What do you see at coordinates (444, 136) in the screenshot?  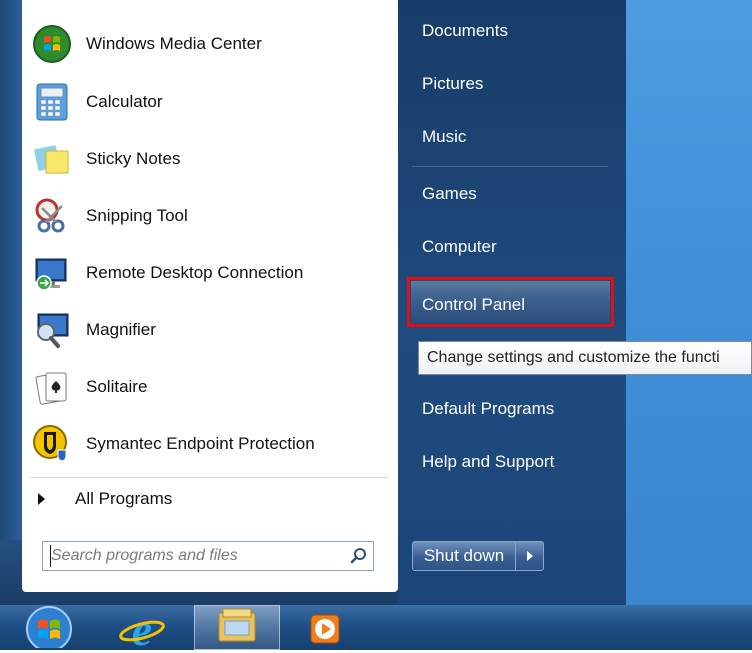 I see `places-label: Music` at bounding box center [444, 136].